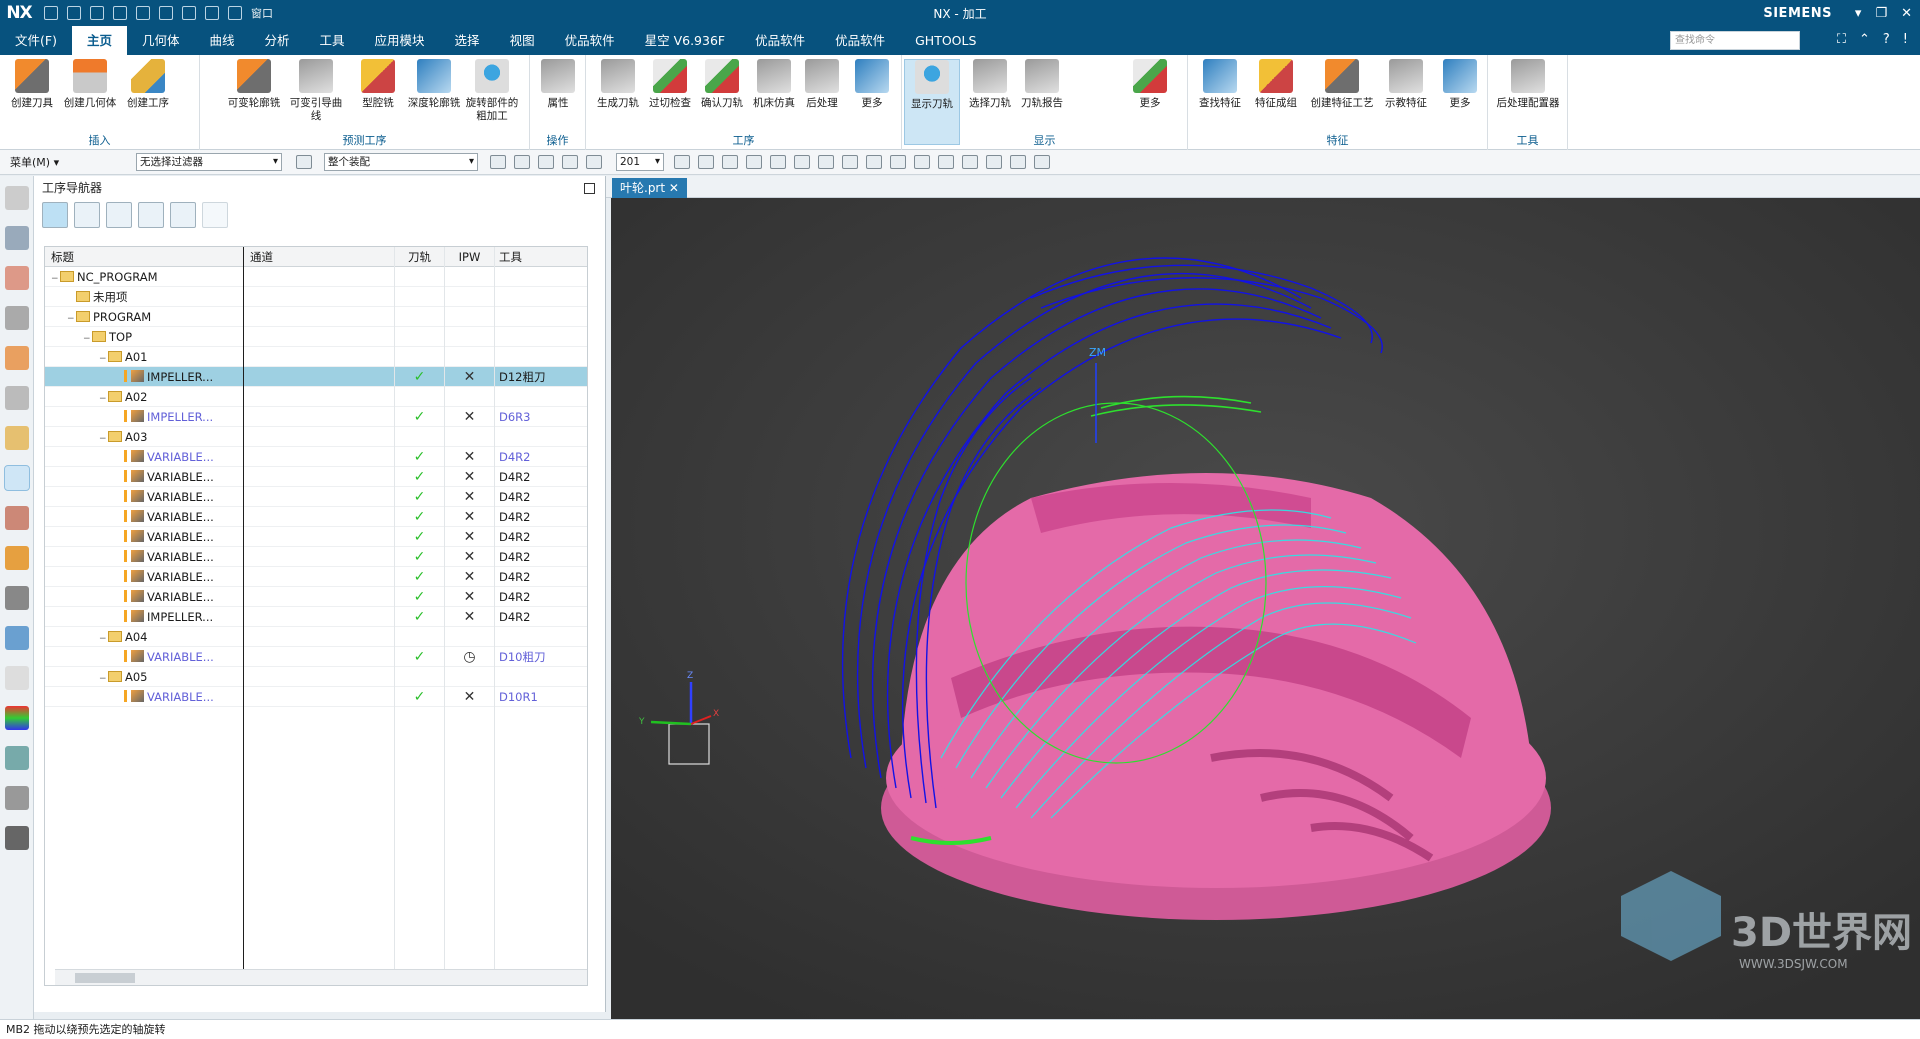 Image resolution: width=1920 pixels, height=1039 pixels. What do you see at coordinates (1460, 84) in the screenshot?
I see `feature-more-button: 更多` at bounding box center [1460, 84].